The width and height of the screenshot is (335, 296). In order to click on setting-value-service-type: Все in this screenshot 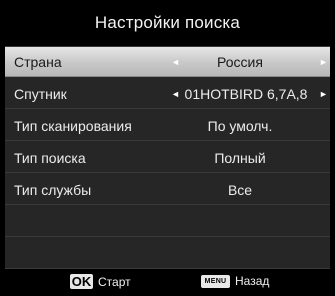, I will do `click(240, 190)`.